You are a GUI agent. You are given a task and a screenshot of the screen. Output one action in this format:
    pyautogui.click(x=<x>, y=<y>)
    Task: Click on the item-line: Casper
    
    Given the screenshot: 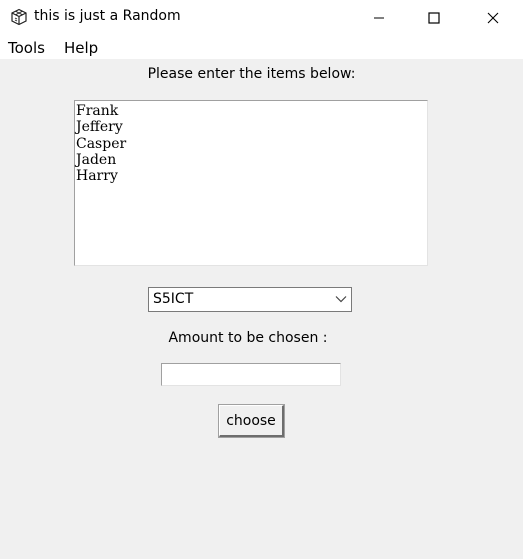 What is the action you would take?
    pyautogui.click(x=101, y=143)
    